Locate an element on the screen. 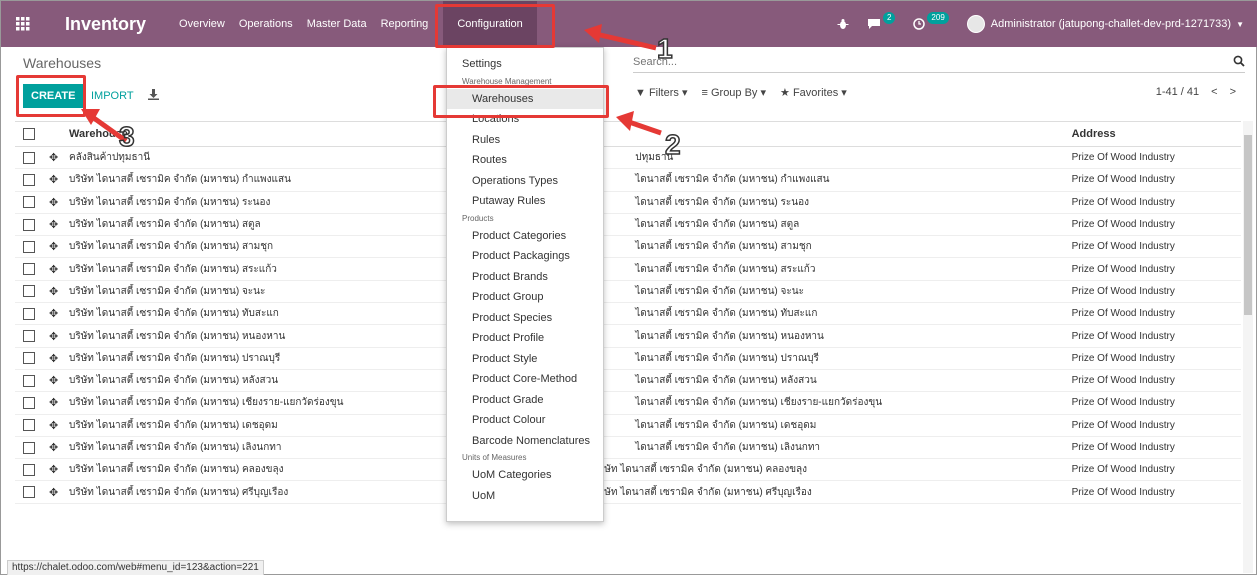  activity-clock-icon: 209 is located at coordinates (931, 21).